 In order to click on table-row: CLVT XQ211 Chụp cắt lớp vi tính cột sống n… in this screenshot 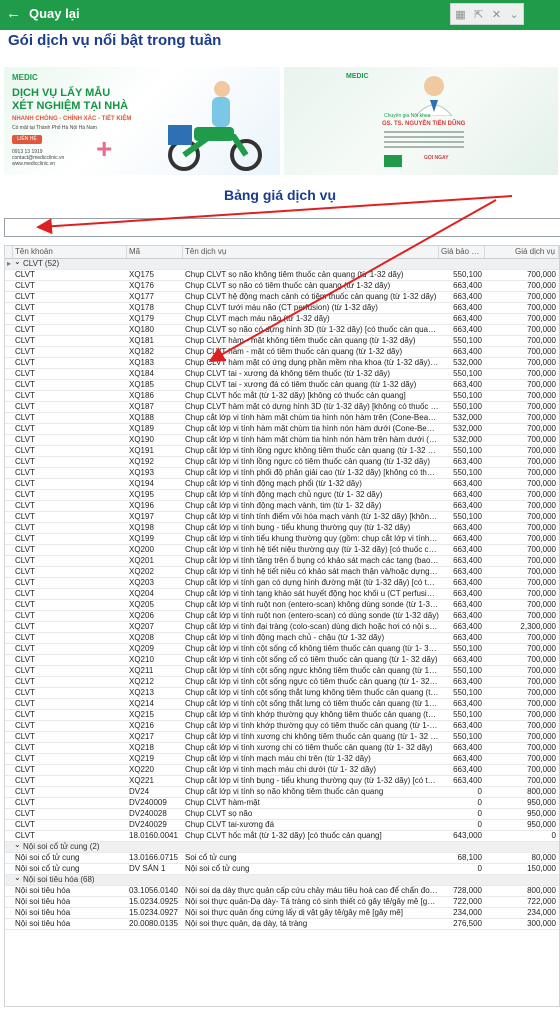, I will do `click(282, 671)`.